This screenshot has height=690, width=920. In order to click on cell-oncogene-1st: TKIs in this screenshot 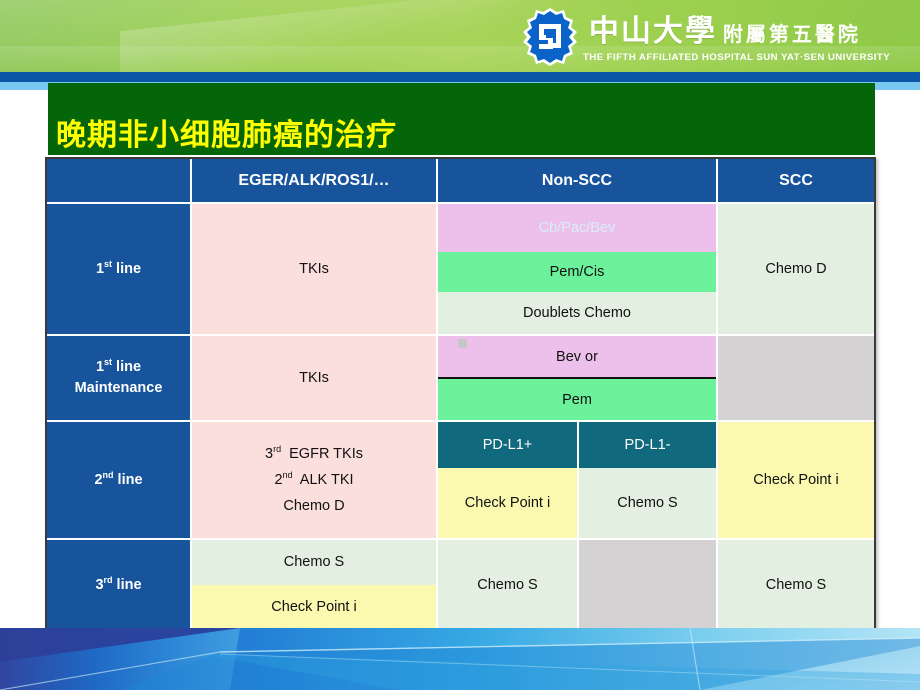, I will do `click(315, 270)`.